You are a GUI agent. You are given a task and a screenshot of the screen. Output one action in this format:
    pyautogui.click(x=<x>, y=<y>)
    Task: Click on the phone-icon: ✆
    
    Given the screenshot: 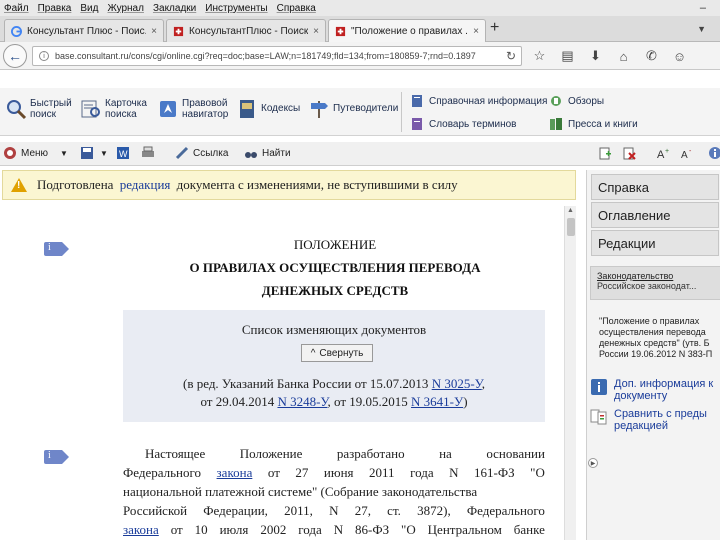 What is the action you would take?
    pyautogui.click(x=651, y=56)
    